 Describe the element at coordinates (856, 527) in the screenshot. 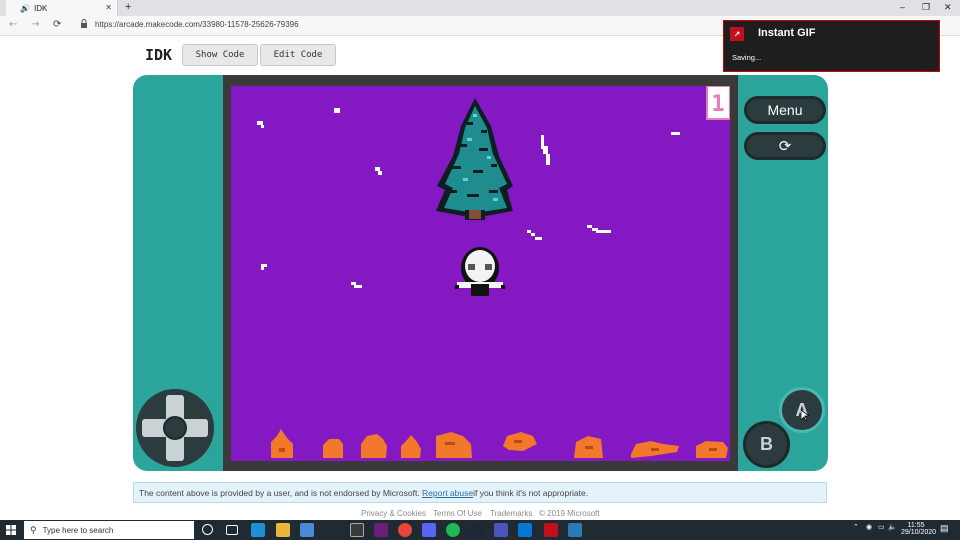

I see `tray-chevron-icon: ⌃` at that location.